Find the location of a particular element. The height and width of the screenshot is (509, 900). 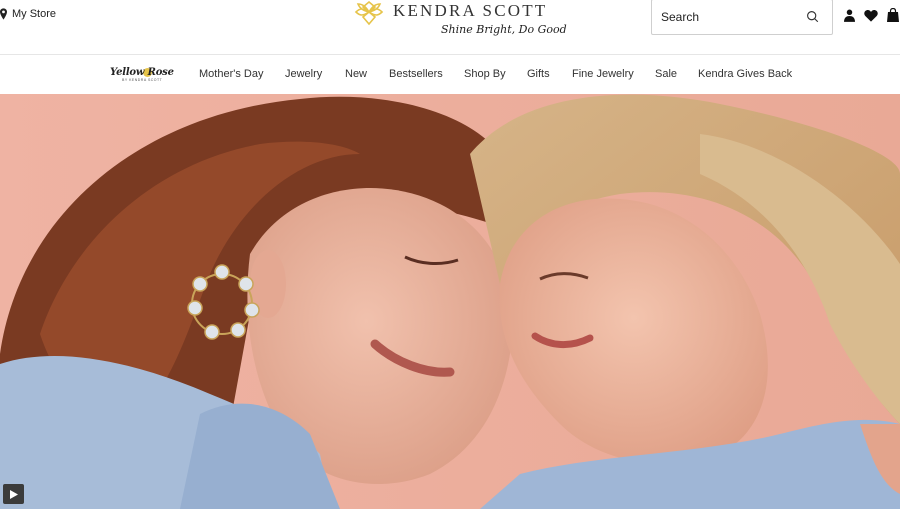

brand-name: KENDRA SCOTT is located at coordinates (470, 10).